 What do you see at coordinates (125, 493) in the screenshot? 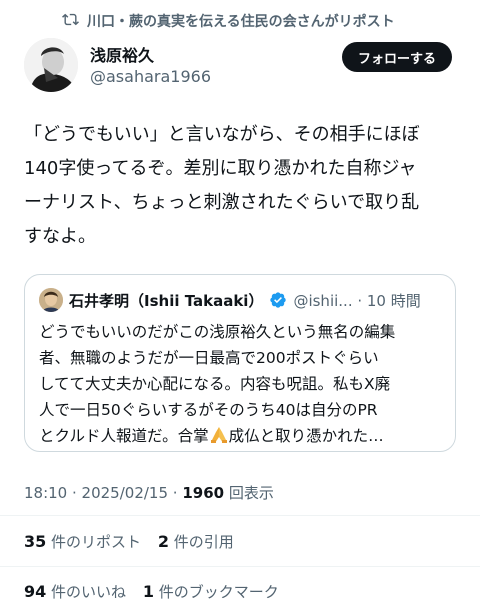
I see `post-date: 2025/02/15` at bounding box center [125, 493].